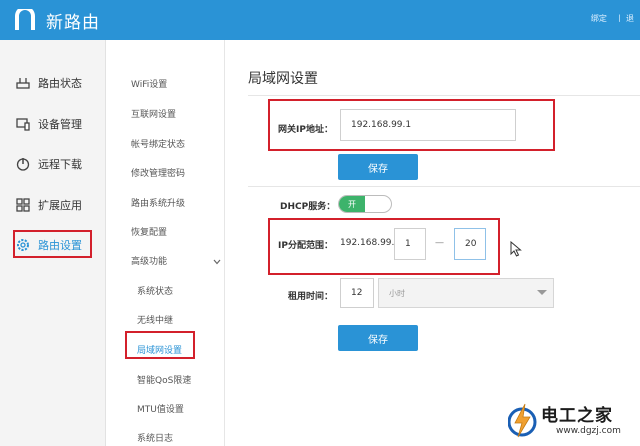 The height and width of the screenshot is (446, 640). What do you see at coordinates (311, 297) in the screenshot?
I see `lease-time-label: 租用时间：` at bounding box center [311, 297].